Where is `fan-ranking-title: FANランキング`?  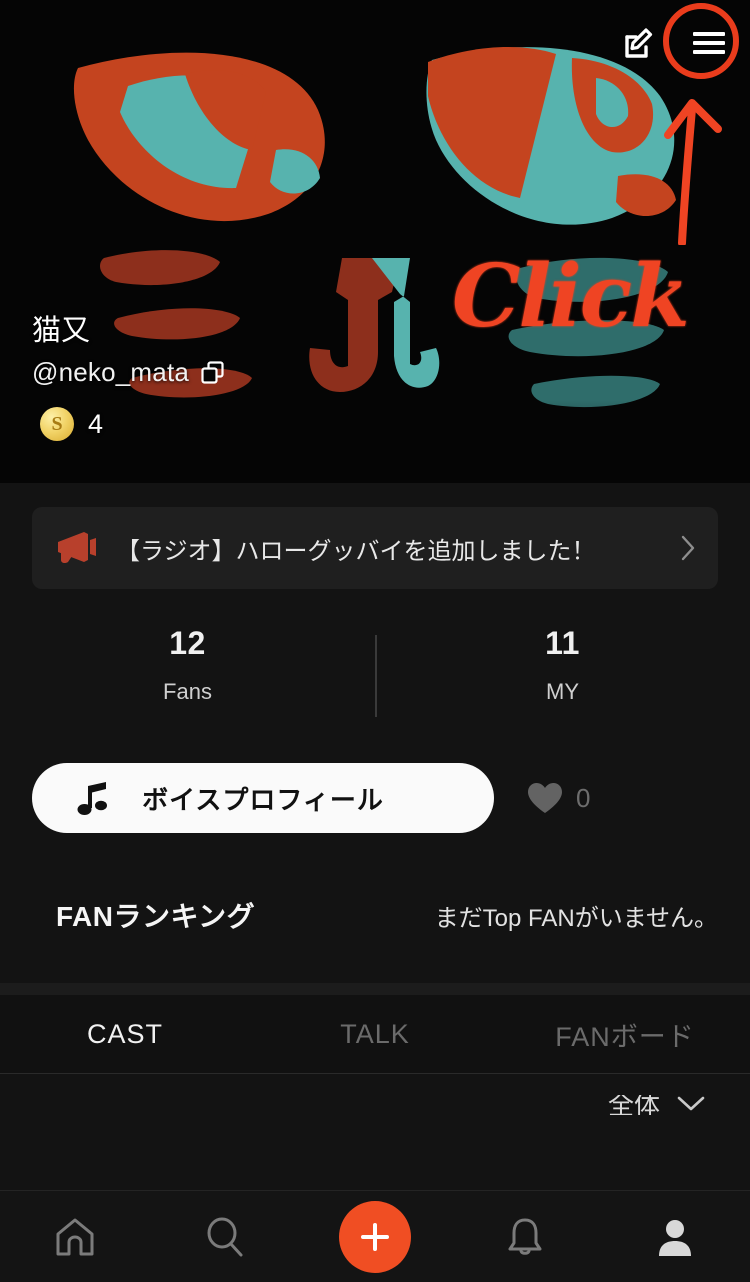 fan-ranking-title: FANランキング is located at coordinates (156, 916).